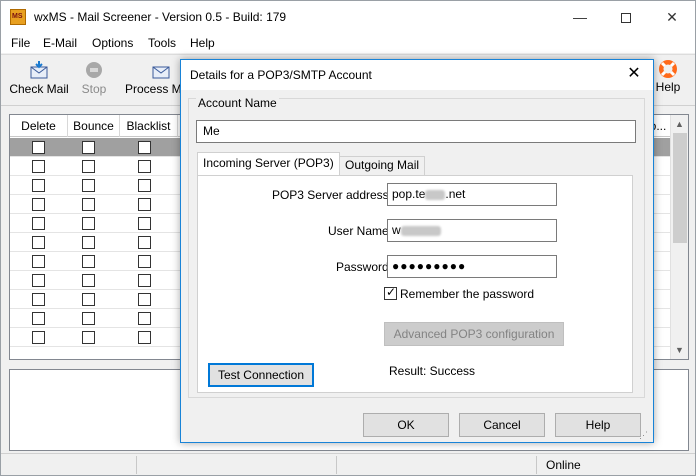  I want to click on minimize-button: —, so click(580, 17).